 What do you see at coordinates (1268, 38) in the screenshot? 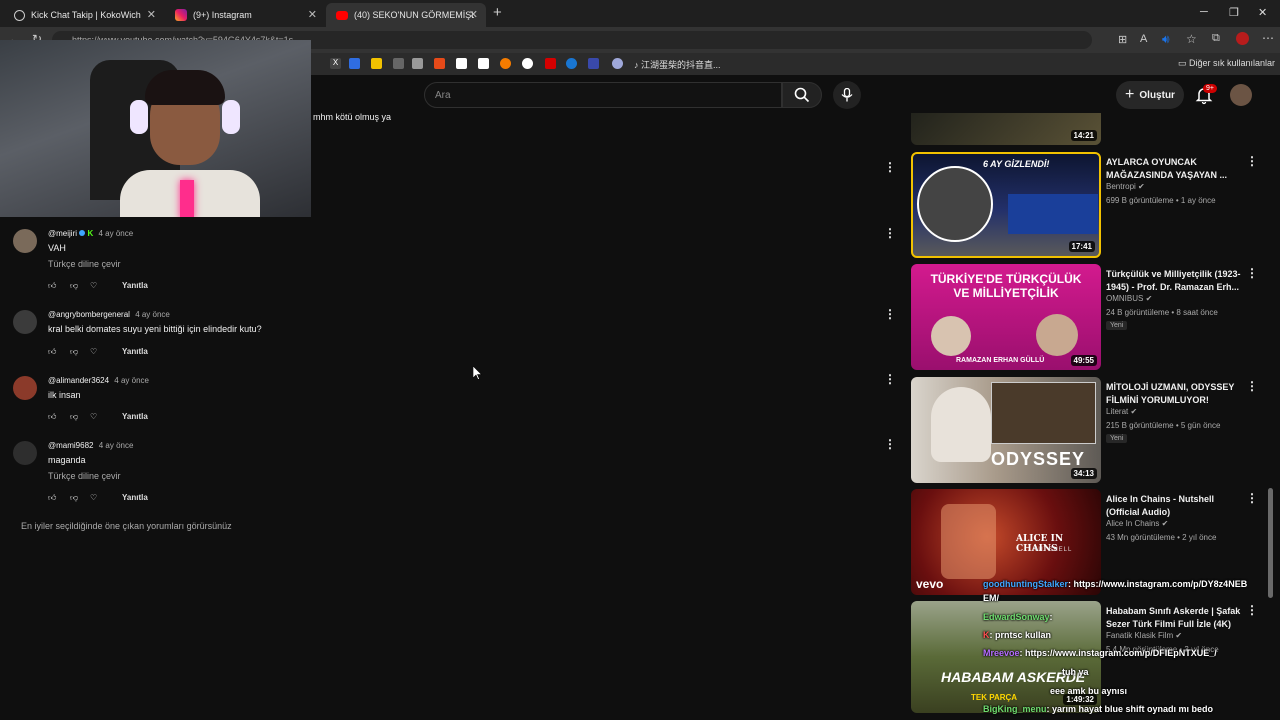
I see `menu-dots-icon: ⋯` at bounding box center [1268, 38].